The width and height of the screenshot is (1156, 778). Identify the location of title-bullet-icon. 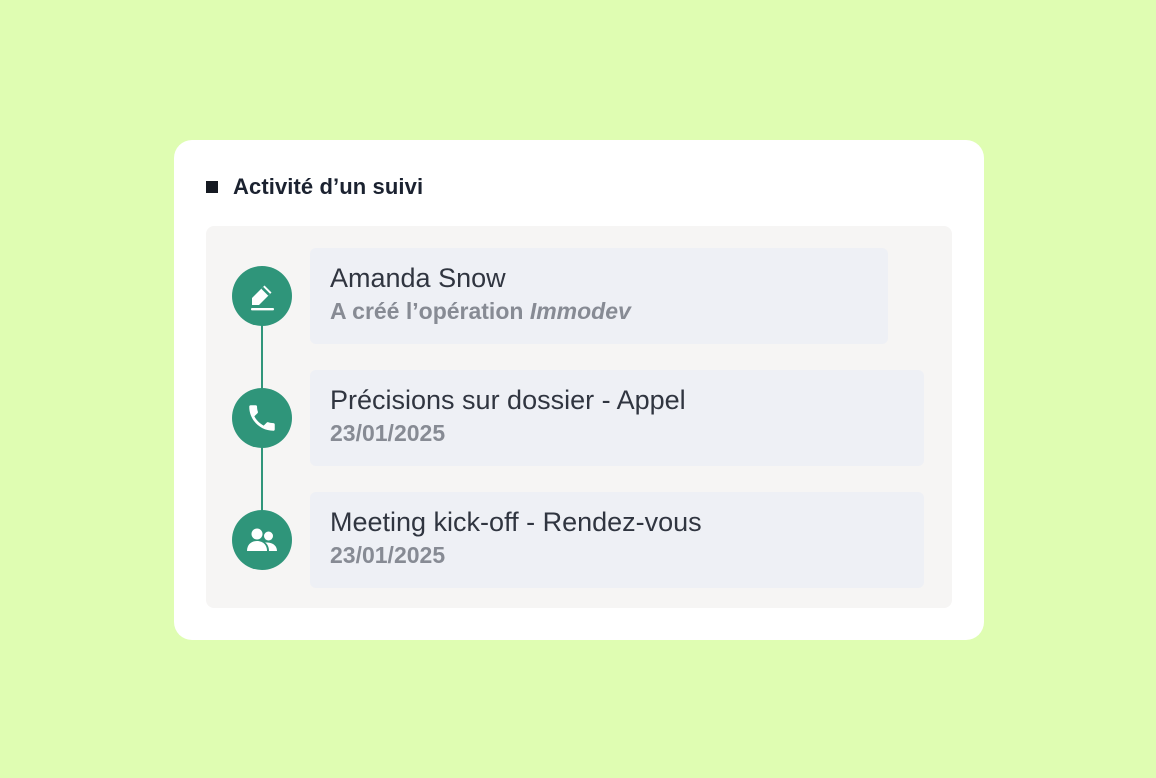
(212, 187).